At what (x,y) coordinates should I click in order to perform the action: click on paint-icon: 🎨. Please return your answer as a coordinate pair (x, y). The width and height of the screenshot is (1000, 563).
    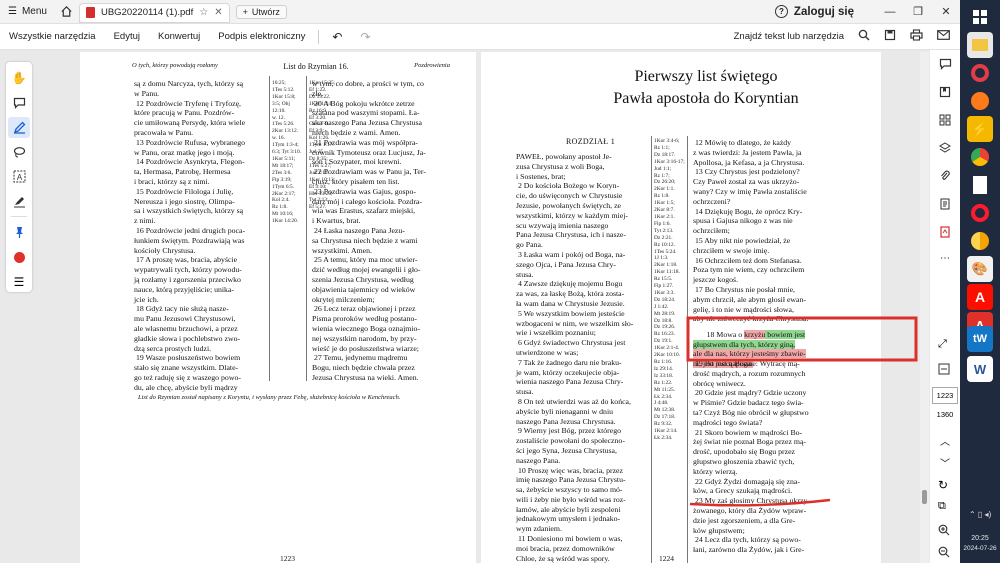
    Looking at the image, I should click on (980, 269).